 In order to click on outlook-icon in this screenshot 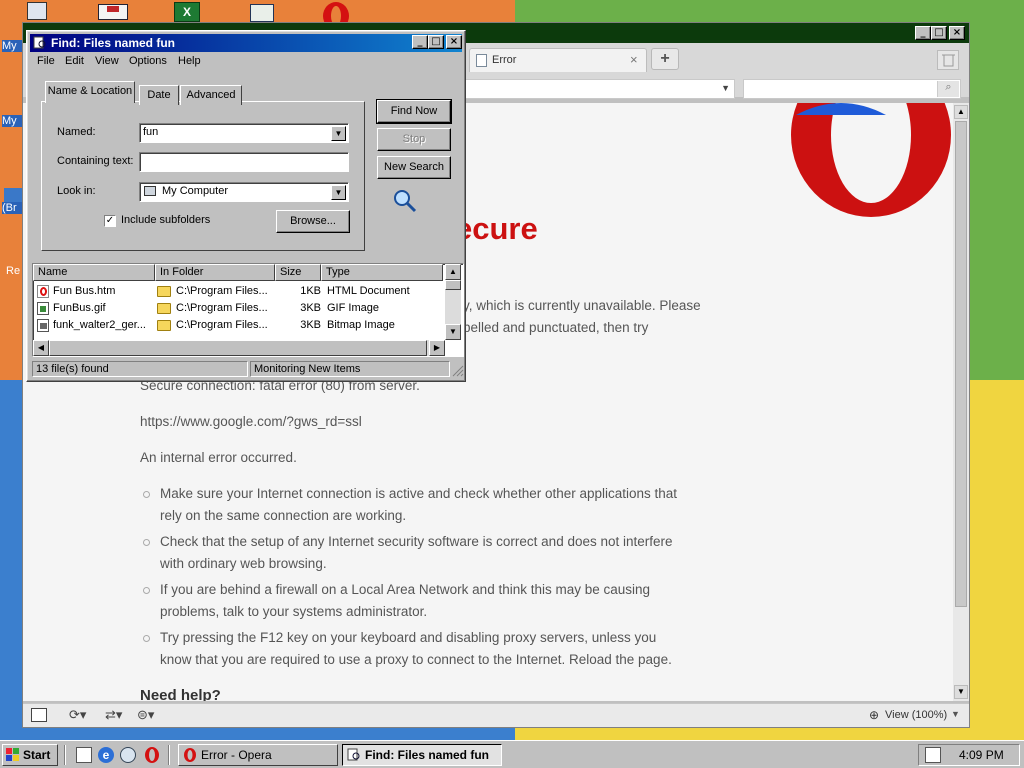, I will do `click(128, 755)`.